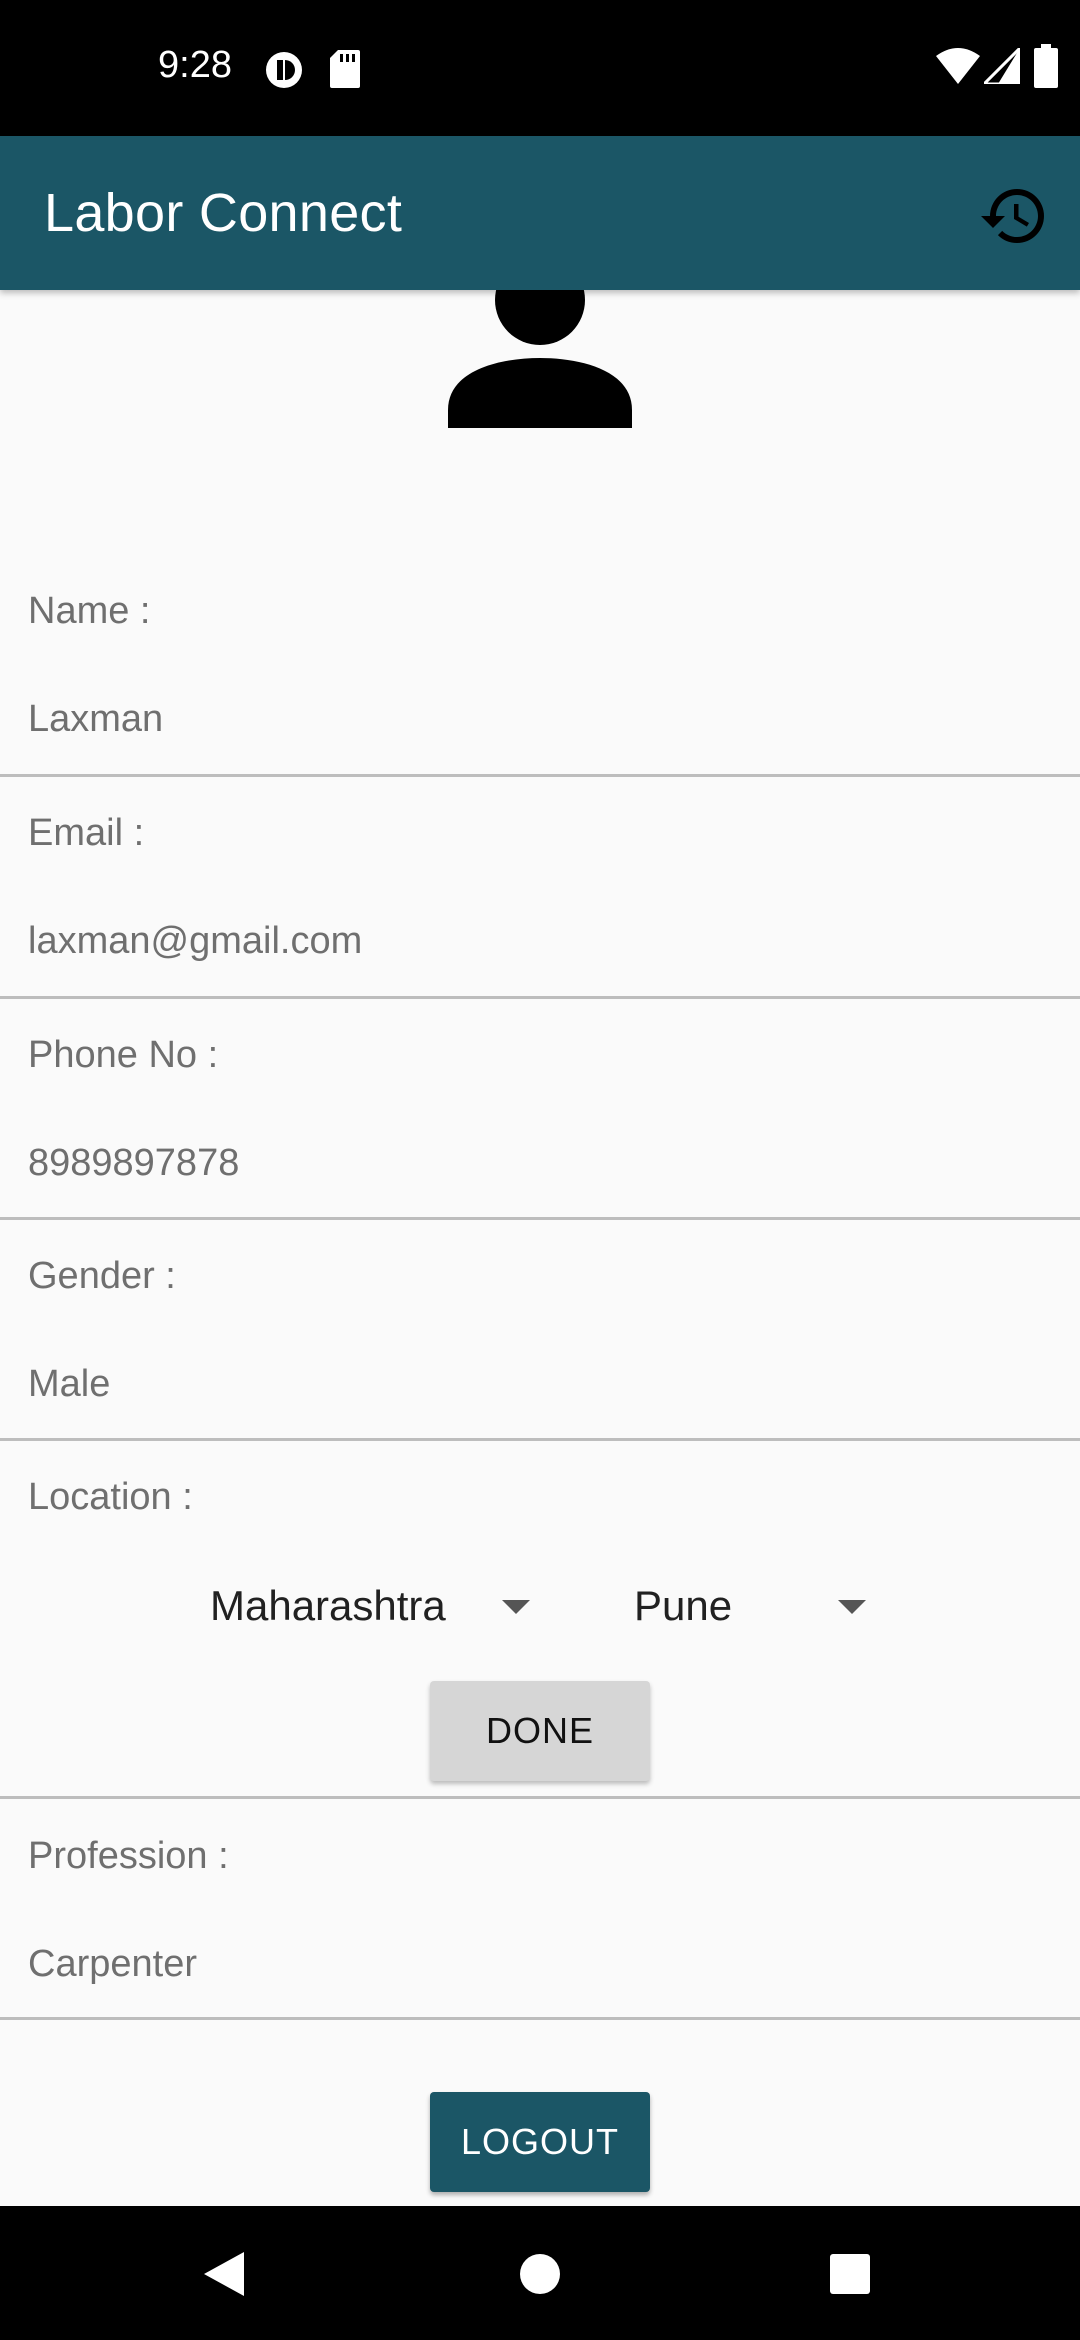  I want to click on profession-field: Profession : Carpenter, so click(540, 1925).